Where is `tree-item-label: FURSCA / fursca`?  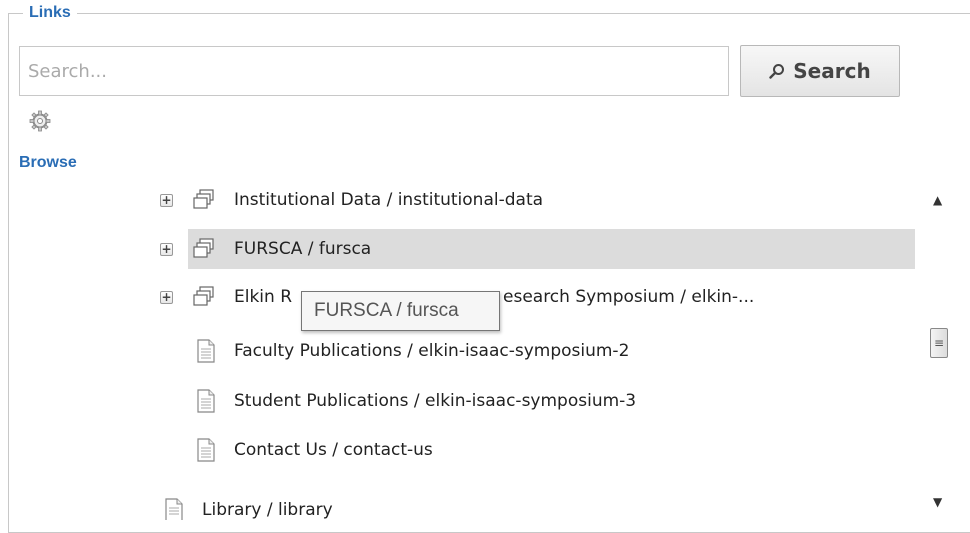
tree-item-label: FURSCA / fursca is located at coordinates (303, 249).